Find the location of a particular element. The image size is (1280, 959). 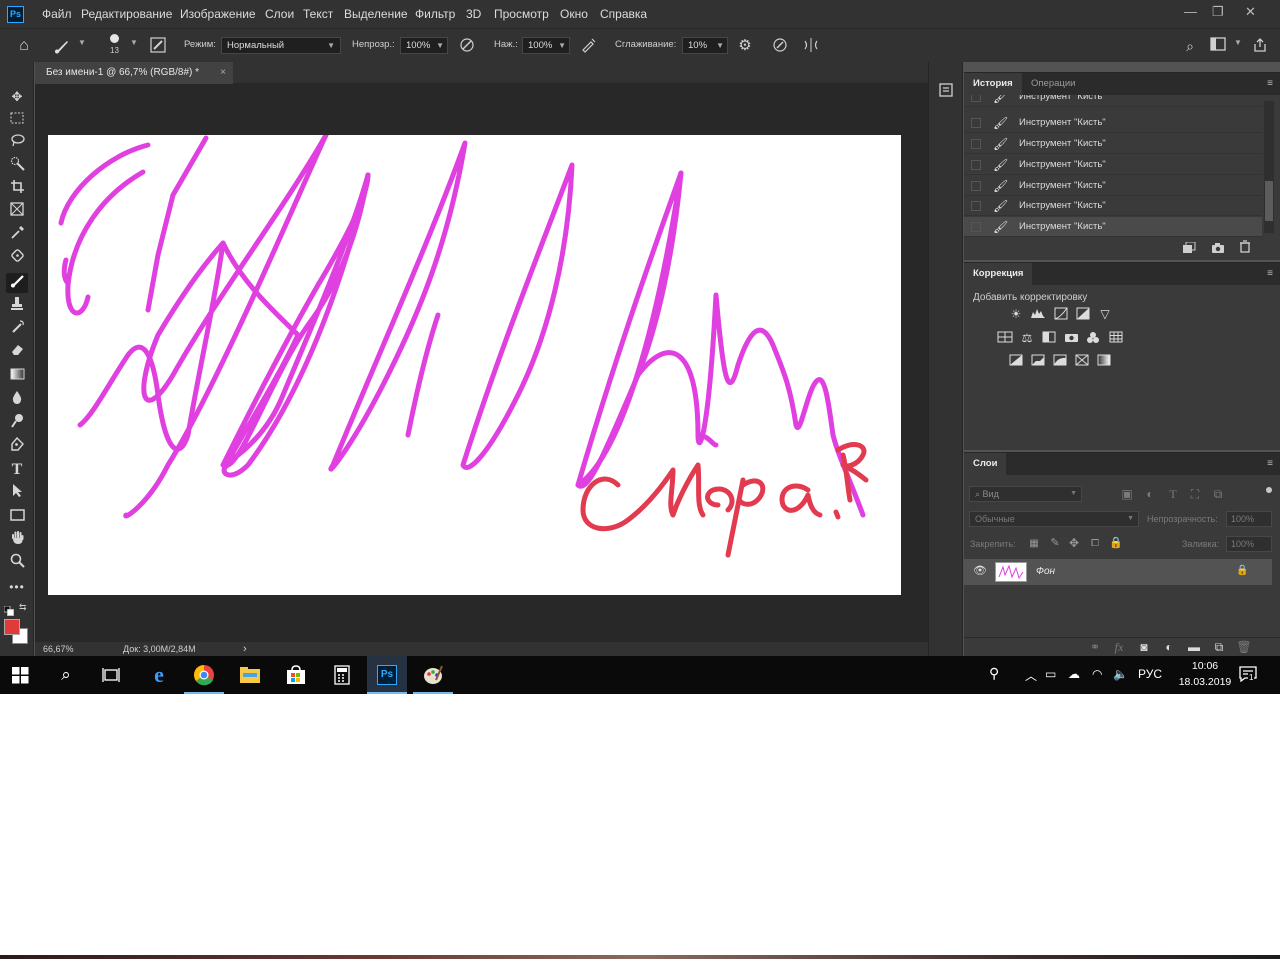

menu-layers: Слои is located at coordinates (279, 14).